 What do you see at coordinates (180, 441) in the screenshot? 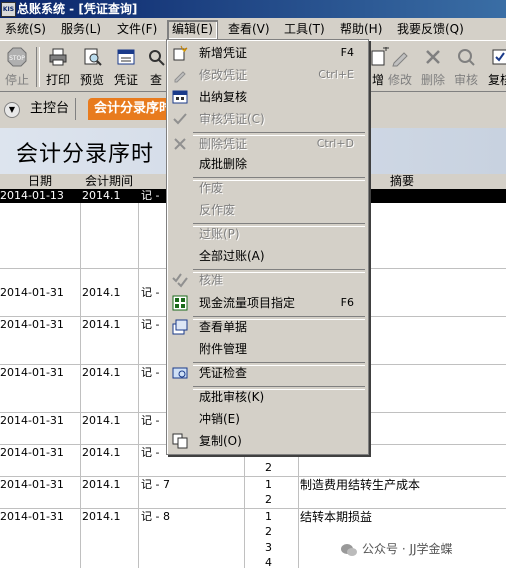
I see `copy-icon` at bounding box center [180, 441].